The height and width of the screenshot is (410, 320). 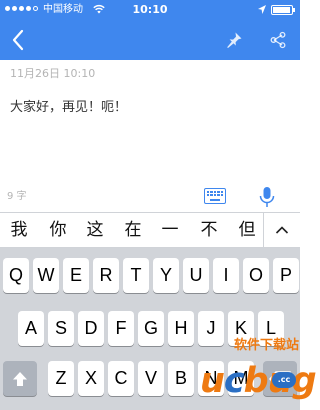 What do you see at coordinates (136, 275) in the screenshot?
I see `key-t: T` at bounding box center [136, 275].